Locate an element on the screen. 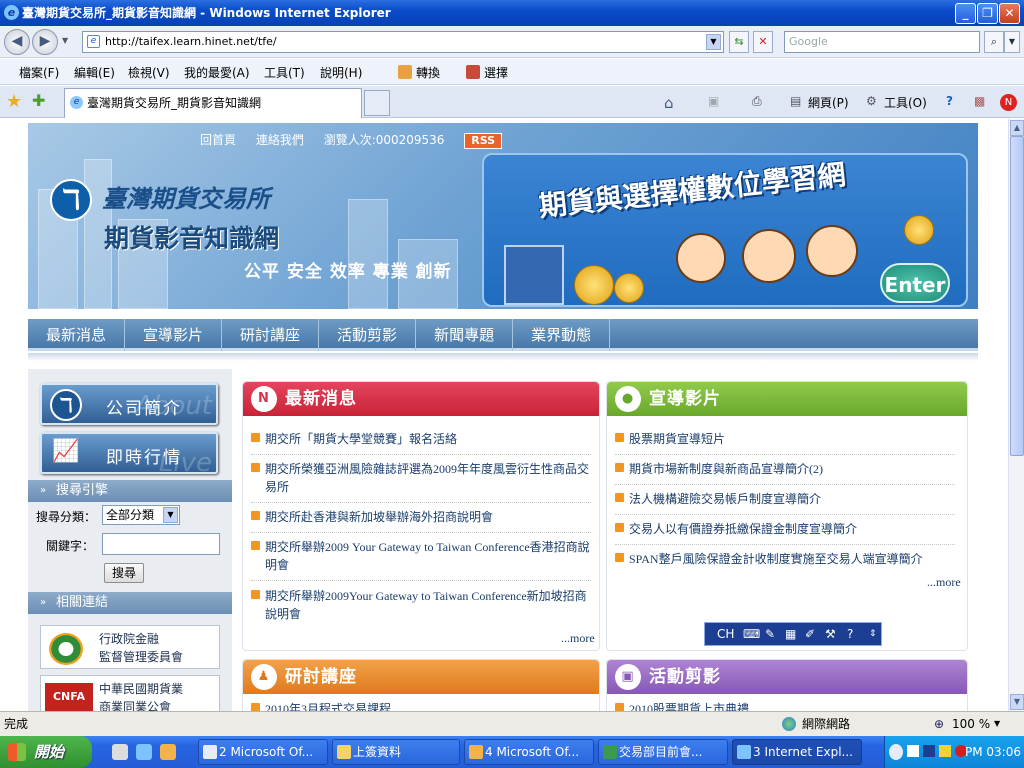  addon-icon: N is located at coordinates (1008, 102).